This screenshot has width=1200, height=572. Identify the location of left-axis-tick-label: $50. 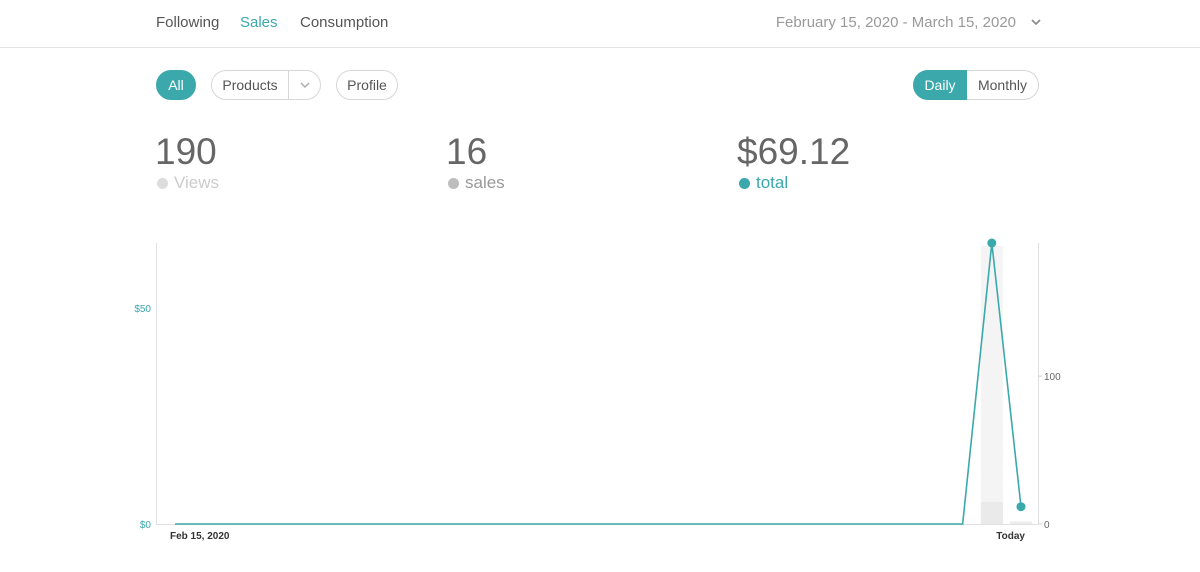
(142, 309).